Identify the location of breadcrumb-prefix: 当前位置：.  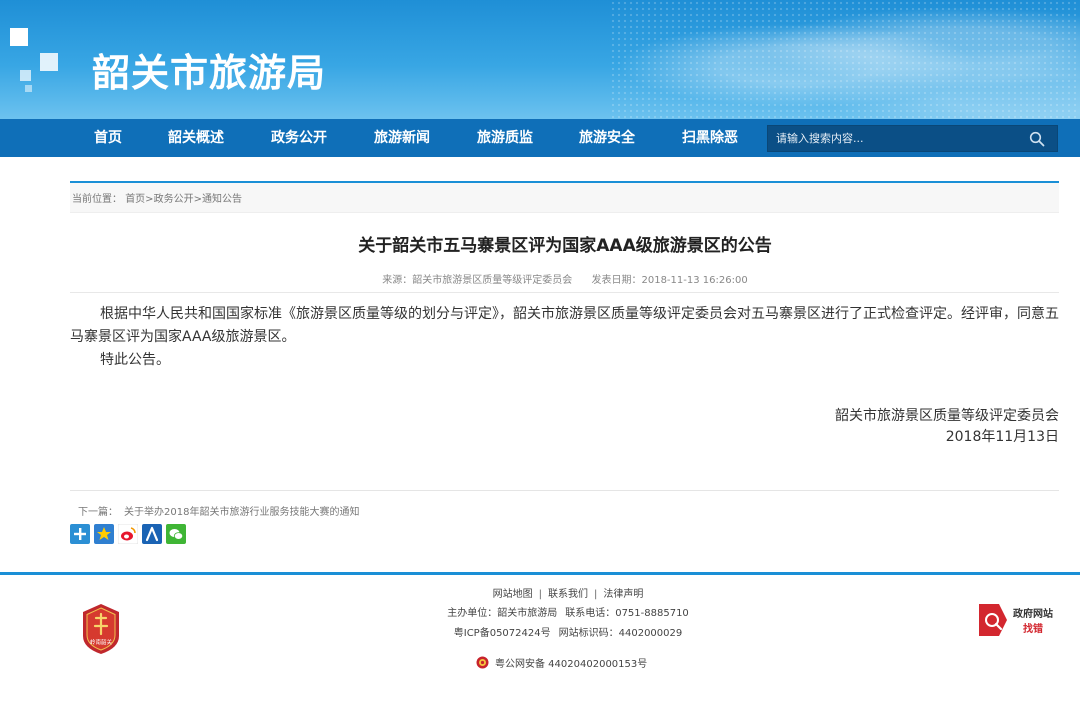
(97, 199).